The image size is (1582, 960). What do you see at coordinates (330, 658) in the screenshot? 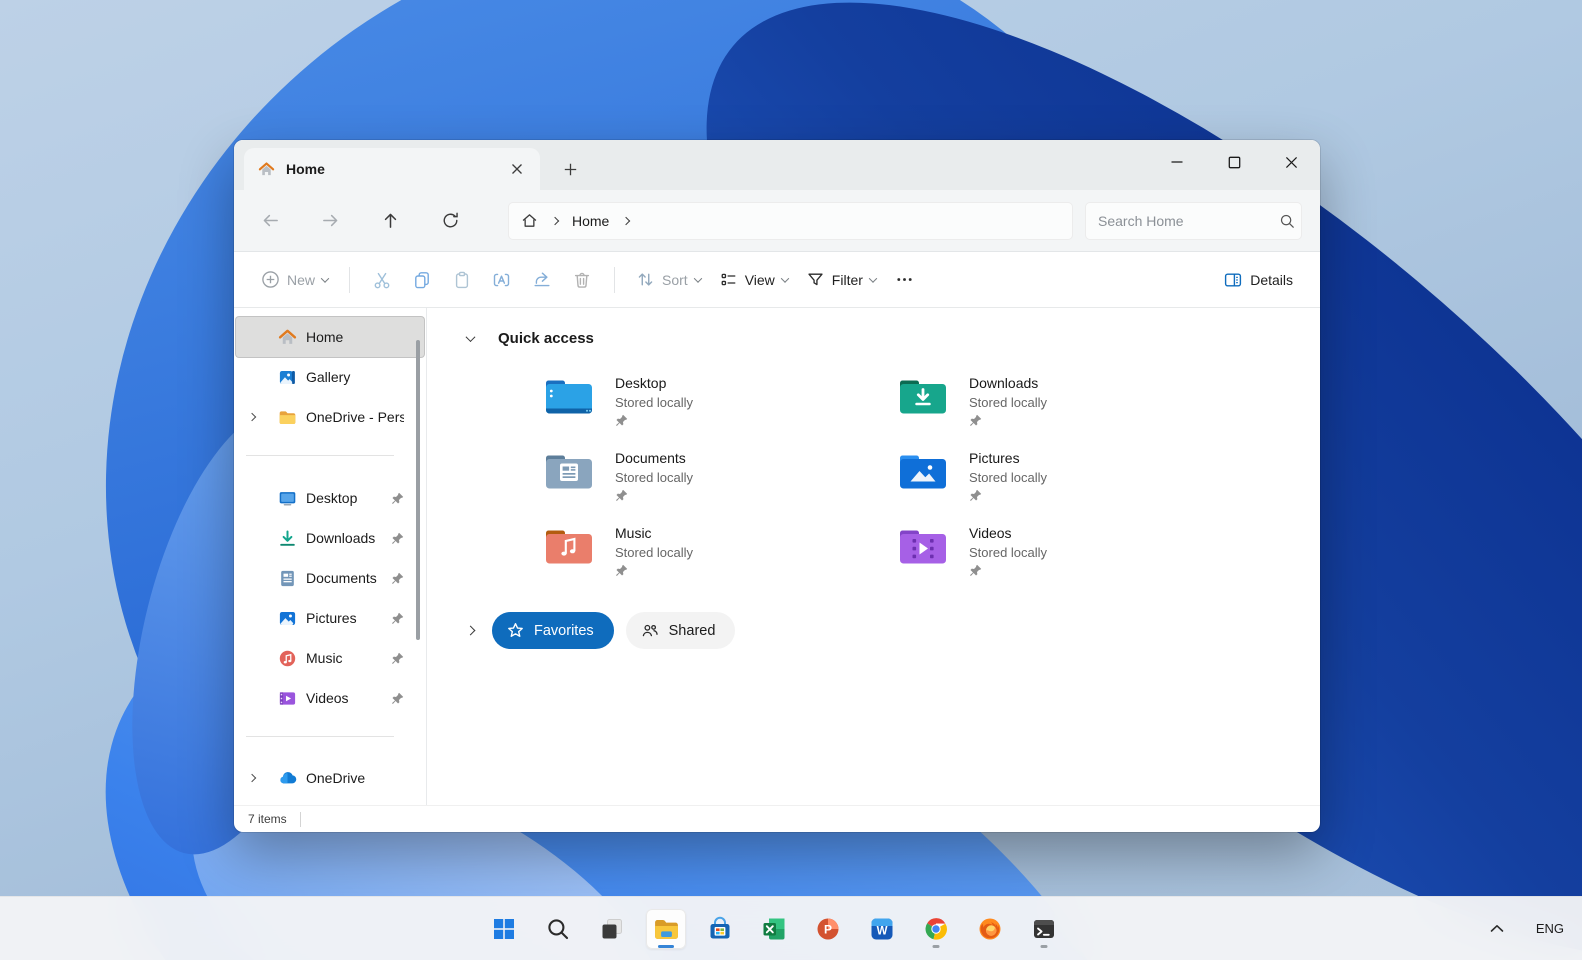
I see `sidebar-item-music: Music` at bounding box center [330, 658].